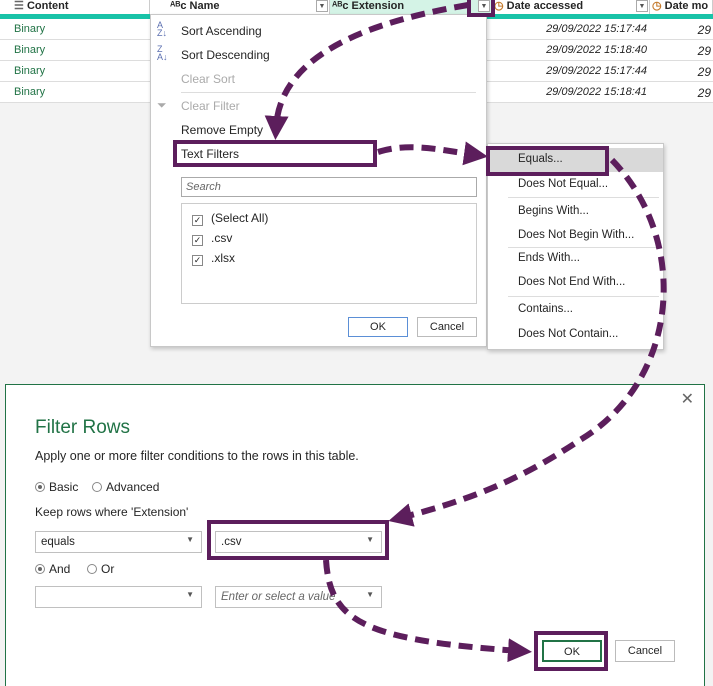  Describe the element at coordinates (427, 611) in the screenshot. I see `arrow-to-ok` at that location.